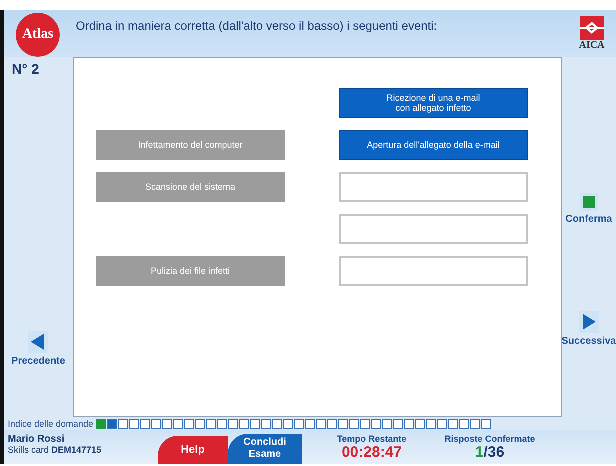 The height and width of the screenshot is (466, 616). What do you see at coordinates (490, 439) in the screenshot?
I see `confirmed-answers-label: Risposte Confermate` at bounding box center [490, 439].